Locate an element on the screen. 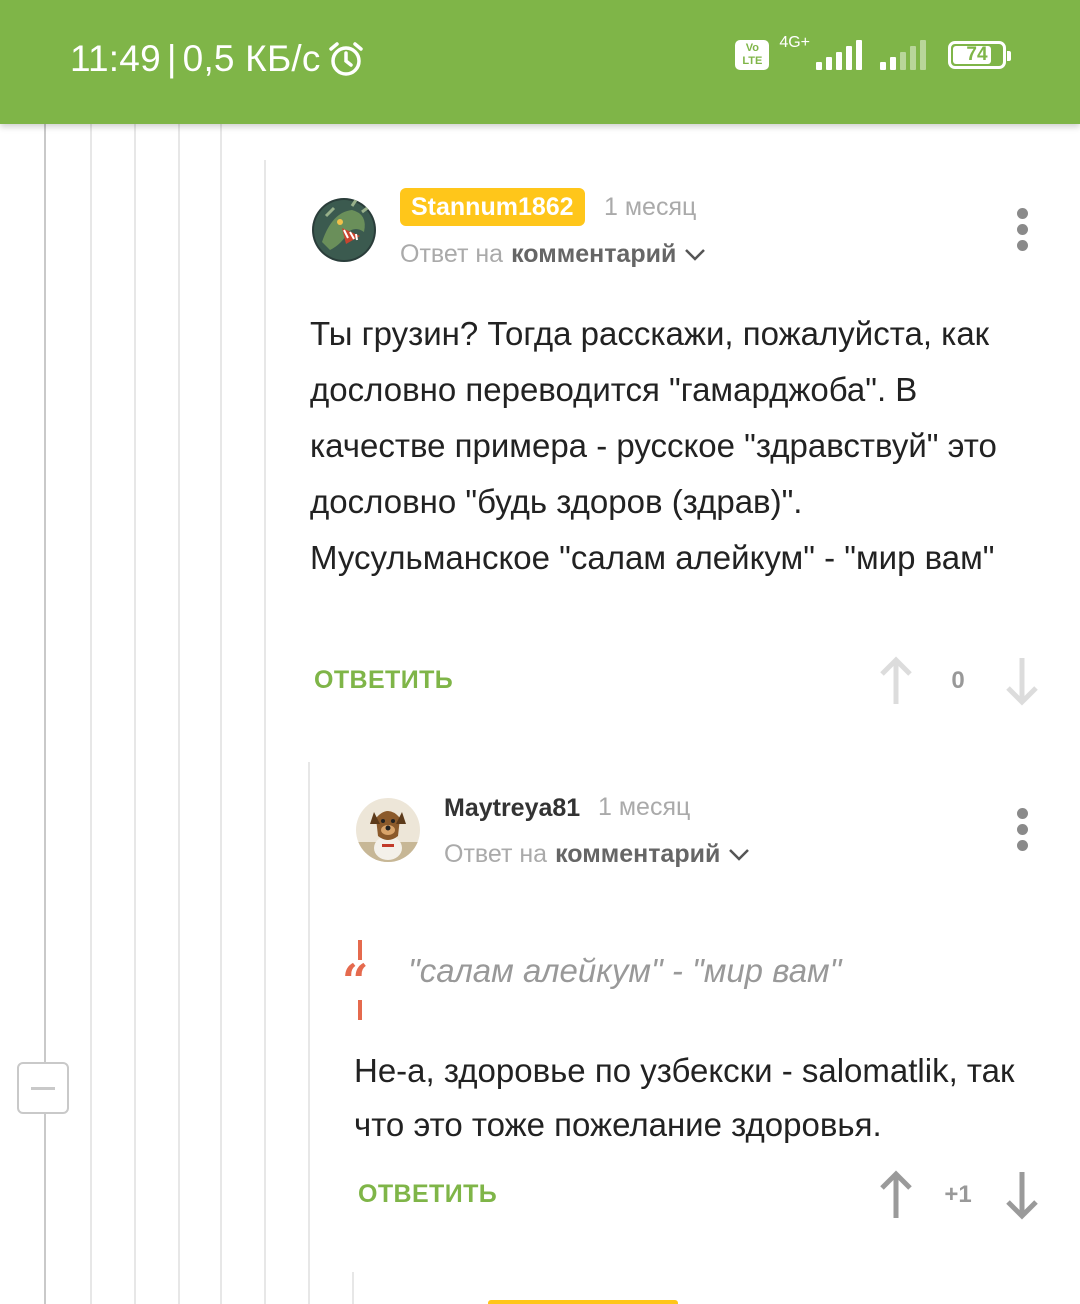 The height and width of the screenshot is (1304, 1080). quoted-text: "салам алейкум" - "мир вам" is located at coordinates (625, 970).